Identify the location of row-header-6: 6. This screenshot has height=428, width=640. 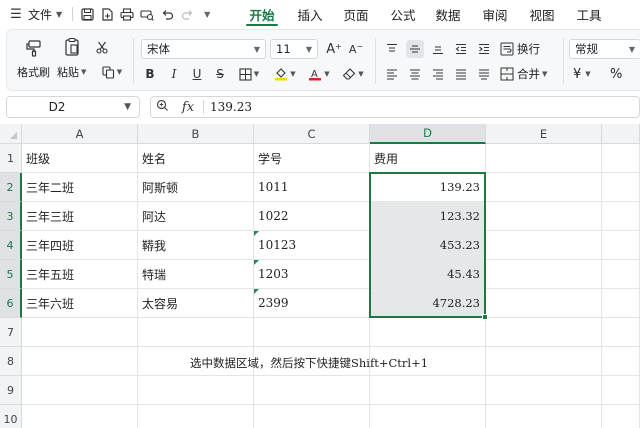
(11, 303).